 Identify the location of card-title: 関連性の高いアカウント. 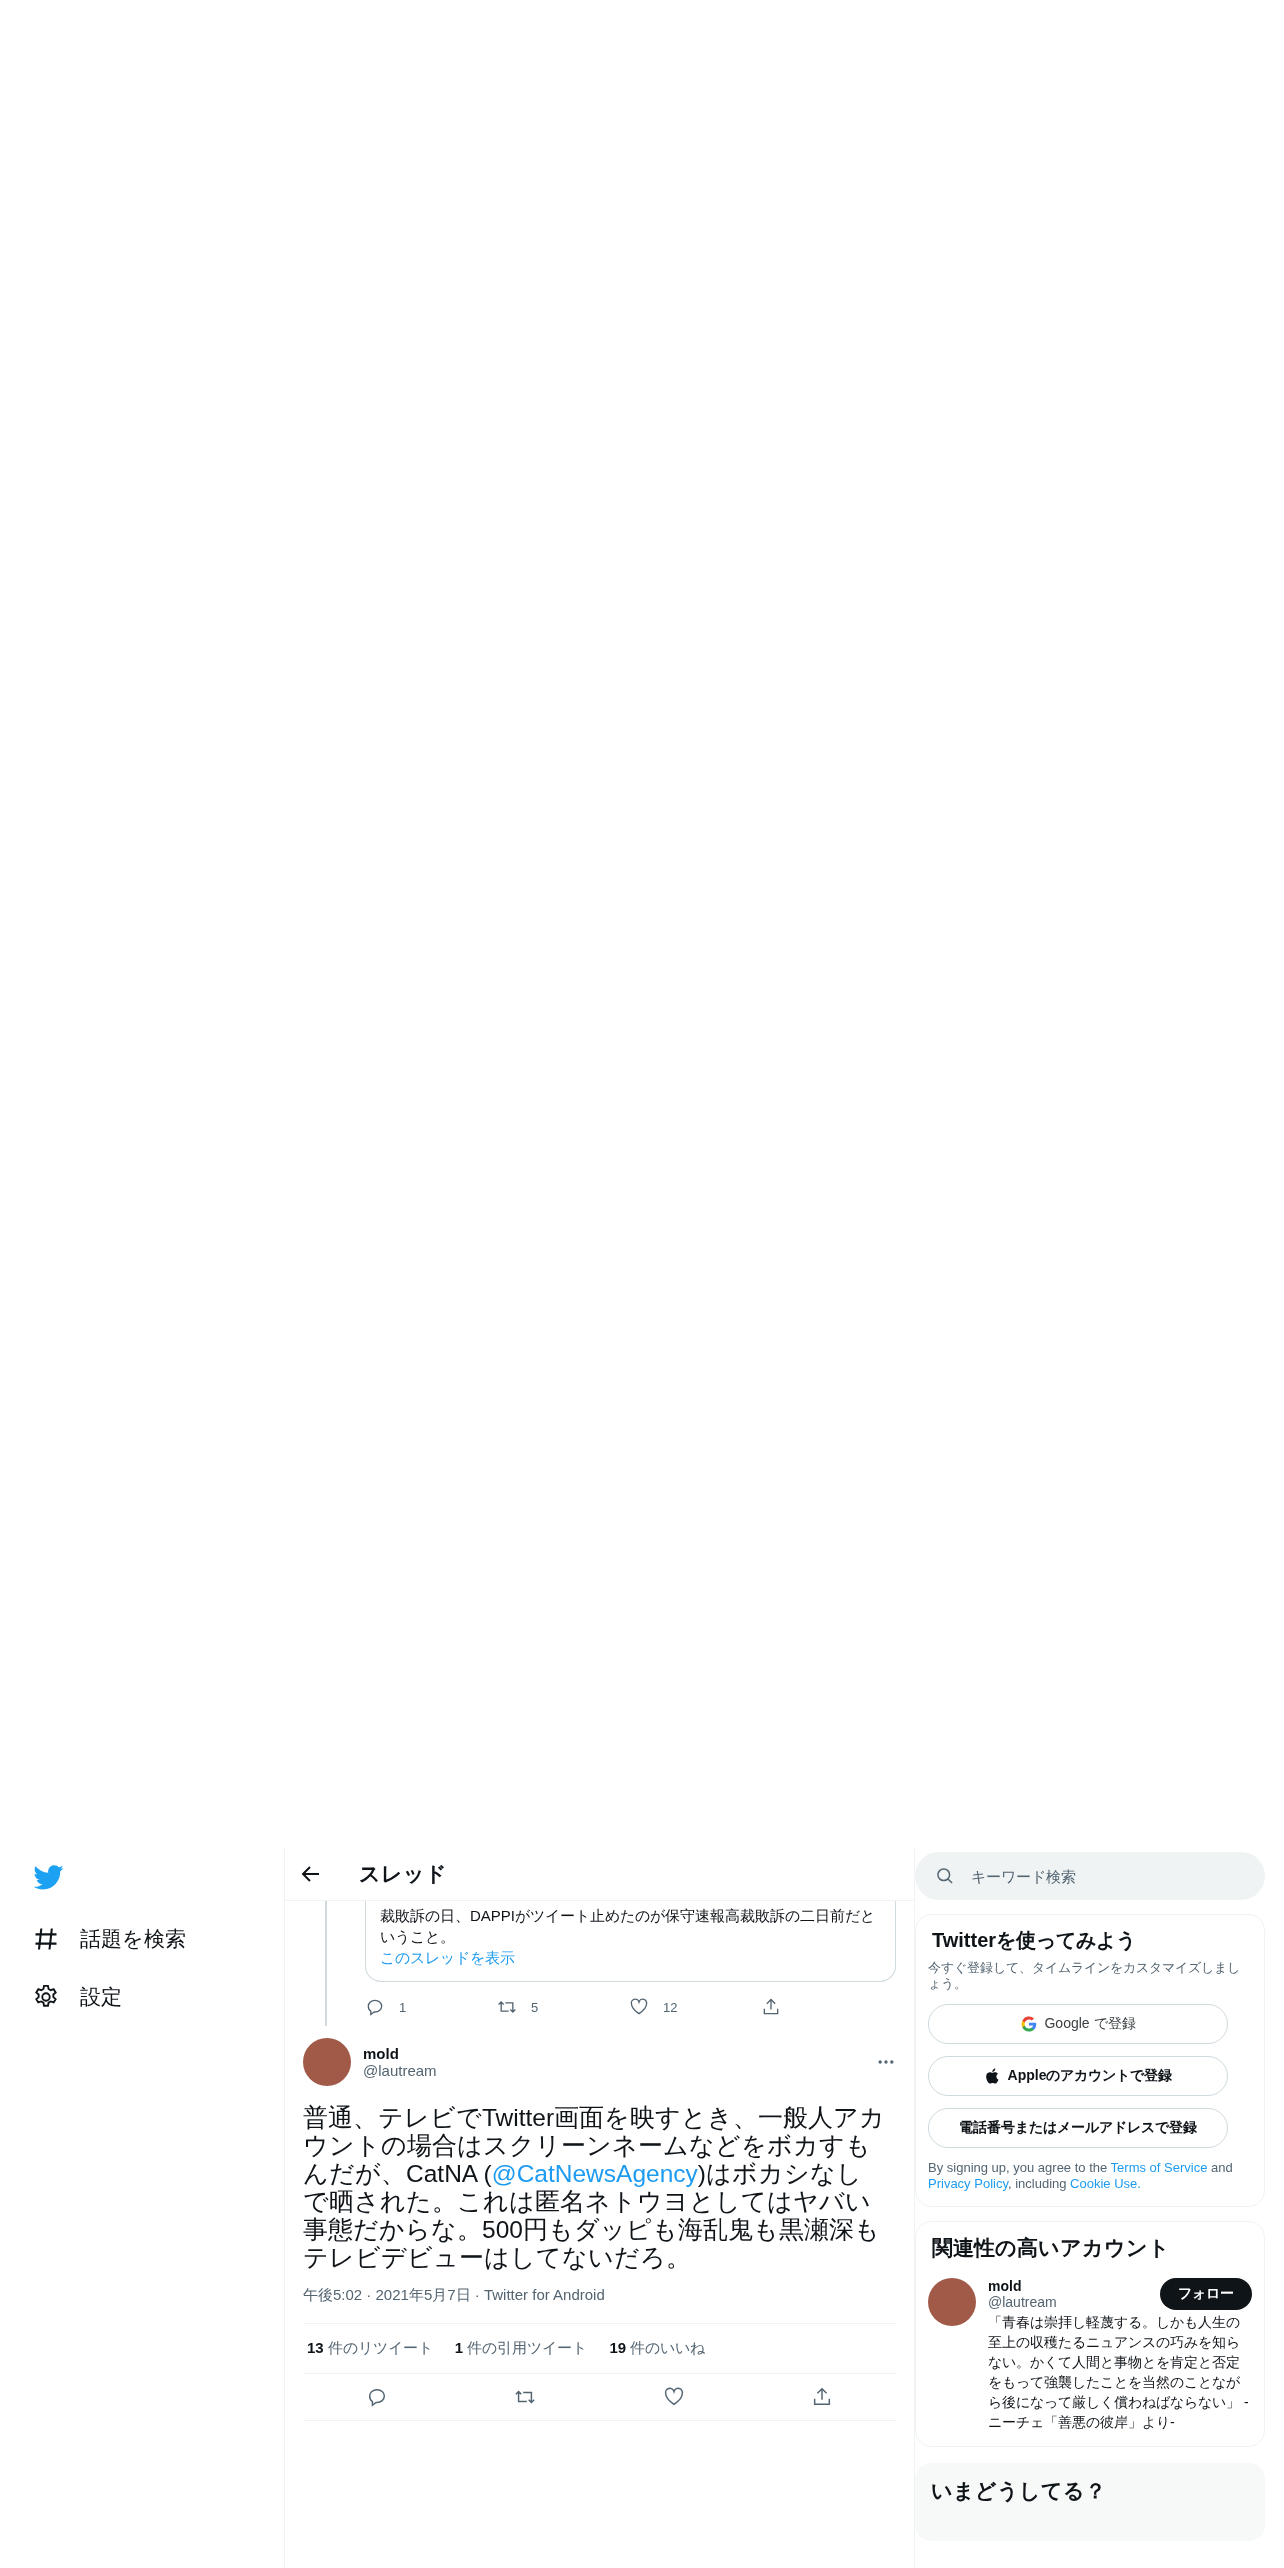
(1051, 2248).